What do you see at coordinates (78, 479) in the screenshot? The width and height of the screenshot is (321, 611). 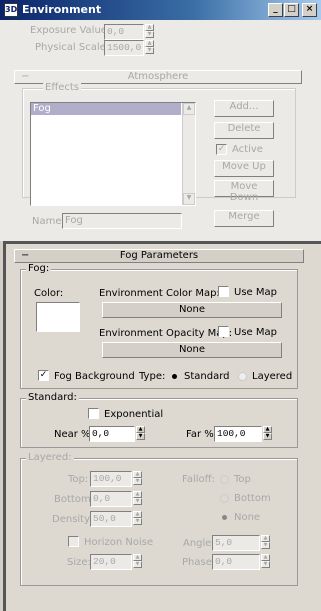 I see `top-label: Top:` at bounding box center [78, 479].